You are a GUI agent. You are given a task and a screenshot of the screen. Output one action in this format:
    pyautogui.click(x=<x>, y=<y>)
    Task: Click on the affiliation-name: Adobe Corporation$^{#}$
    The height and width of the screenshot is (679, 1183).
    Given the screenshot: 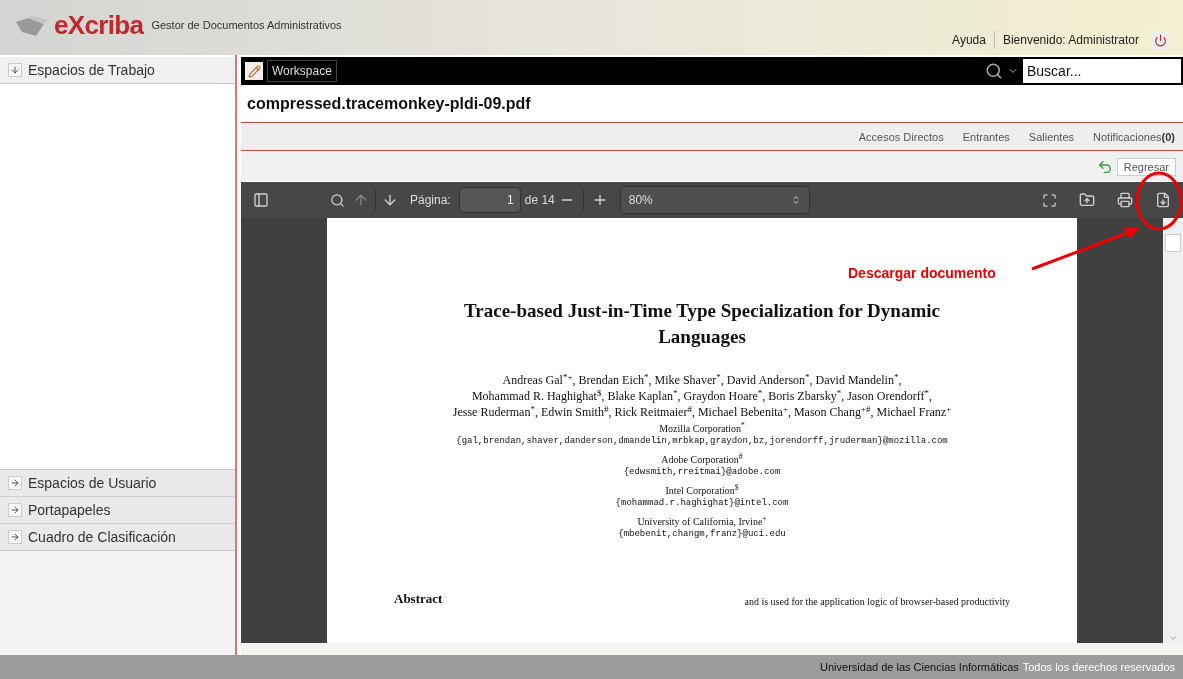 What is the action you would take?
    pyautogui.click(x=702, y=459)
    